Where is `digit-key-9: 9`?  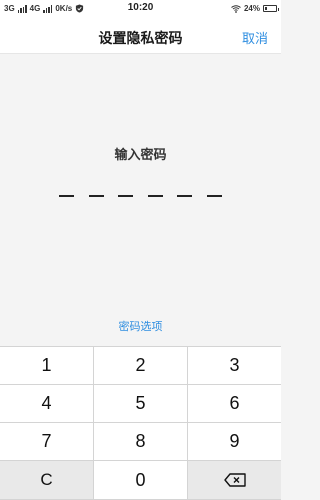 digit-key-9: 9 is located at coordinates (234, 441).